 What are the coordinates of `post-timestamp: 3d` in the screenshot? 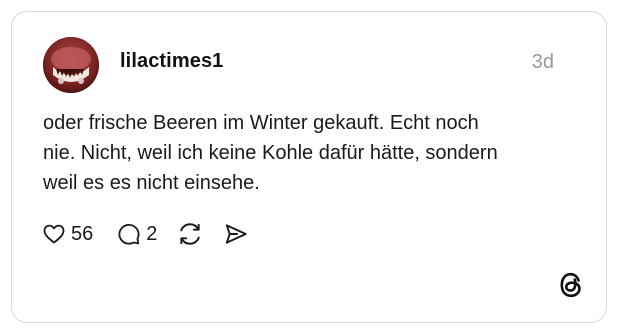 It's located at (542, 62).